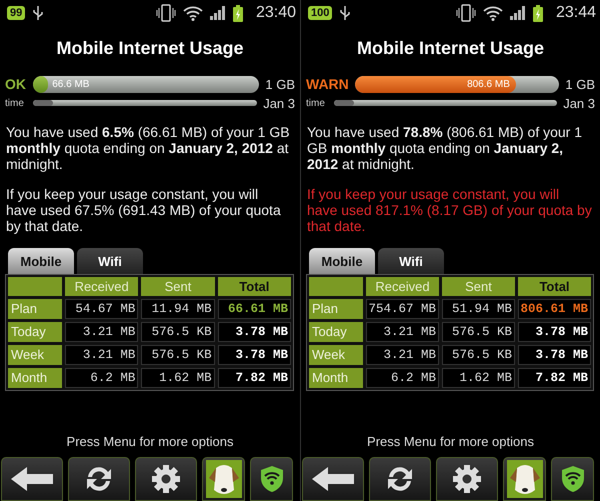 The height and width of the screenshot is (501, 600). What do you see at coordinates (16, 84) in the screenshot?
I see `status-label: OK` at bounding box center [16, 84].